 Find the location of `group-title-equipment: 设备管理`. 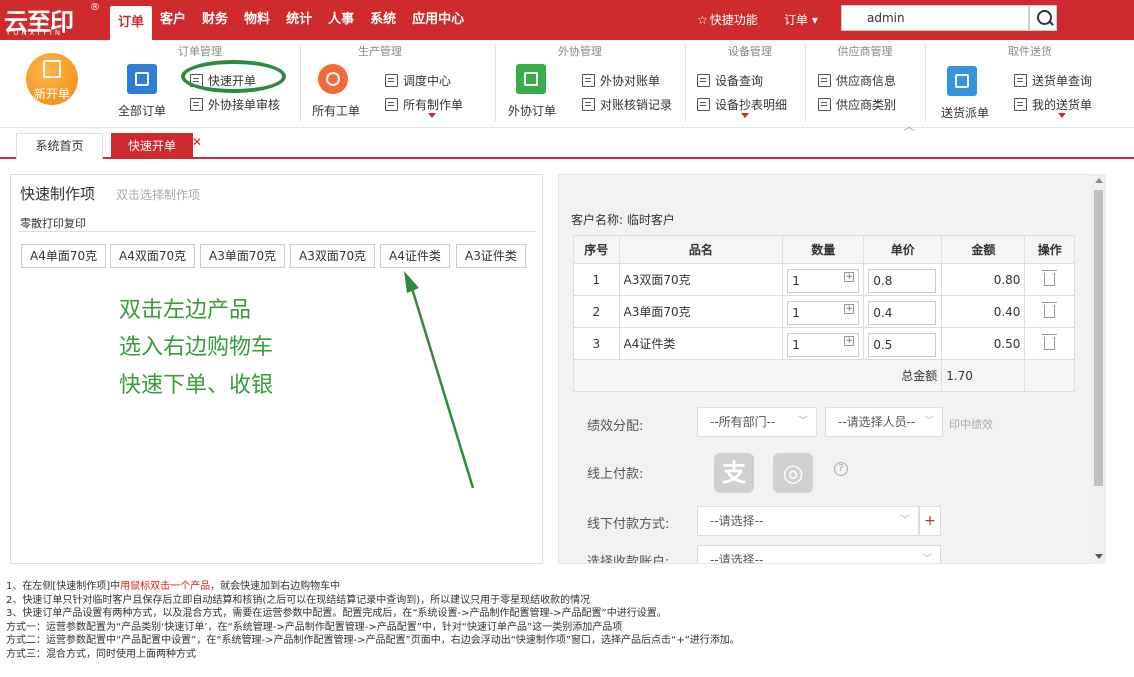

group-title-equipment: 设备管理 is located at coordinates (750, 51).